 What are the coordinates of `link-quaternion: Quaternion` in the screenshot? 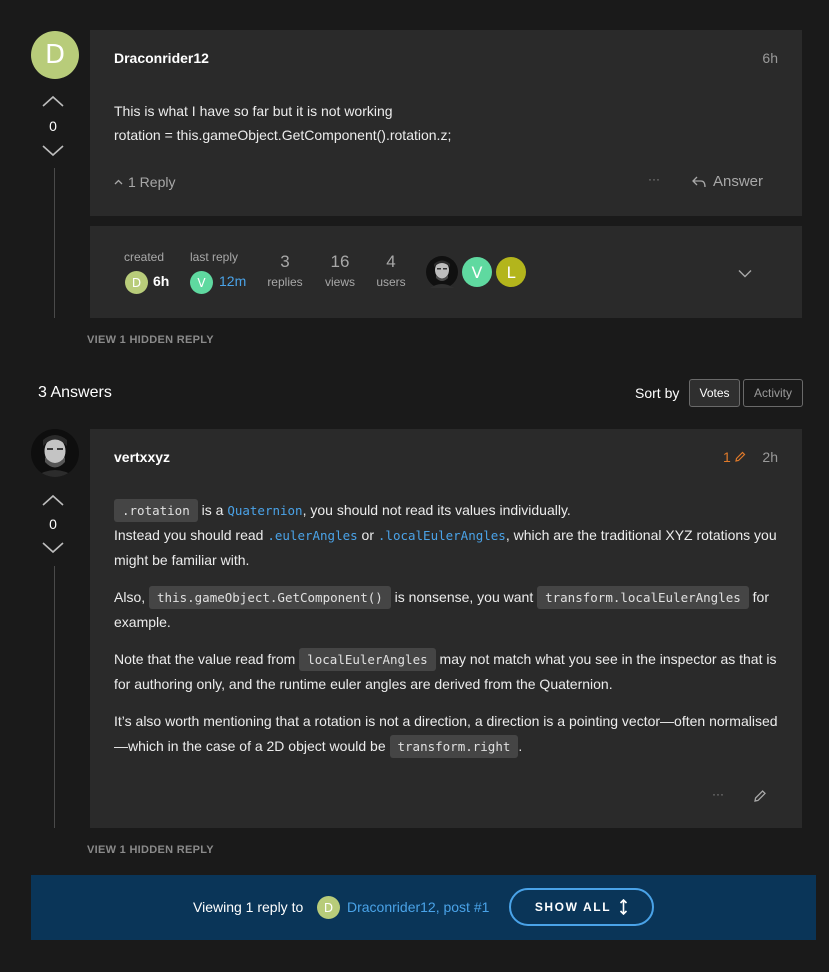 It's located at (264, 510).